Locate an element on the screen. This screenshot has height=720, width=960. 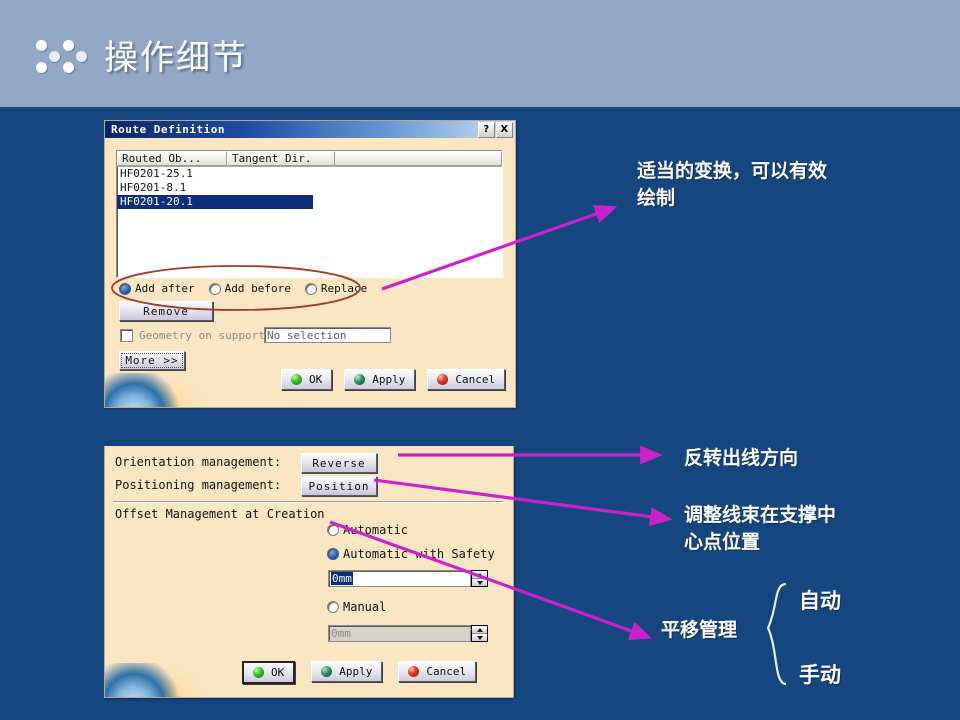
manual-offset-value: 0mm is located at coordinates (341, 633).